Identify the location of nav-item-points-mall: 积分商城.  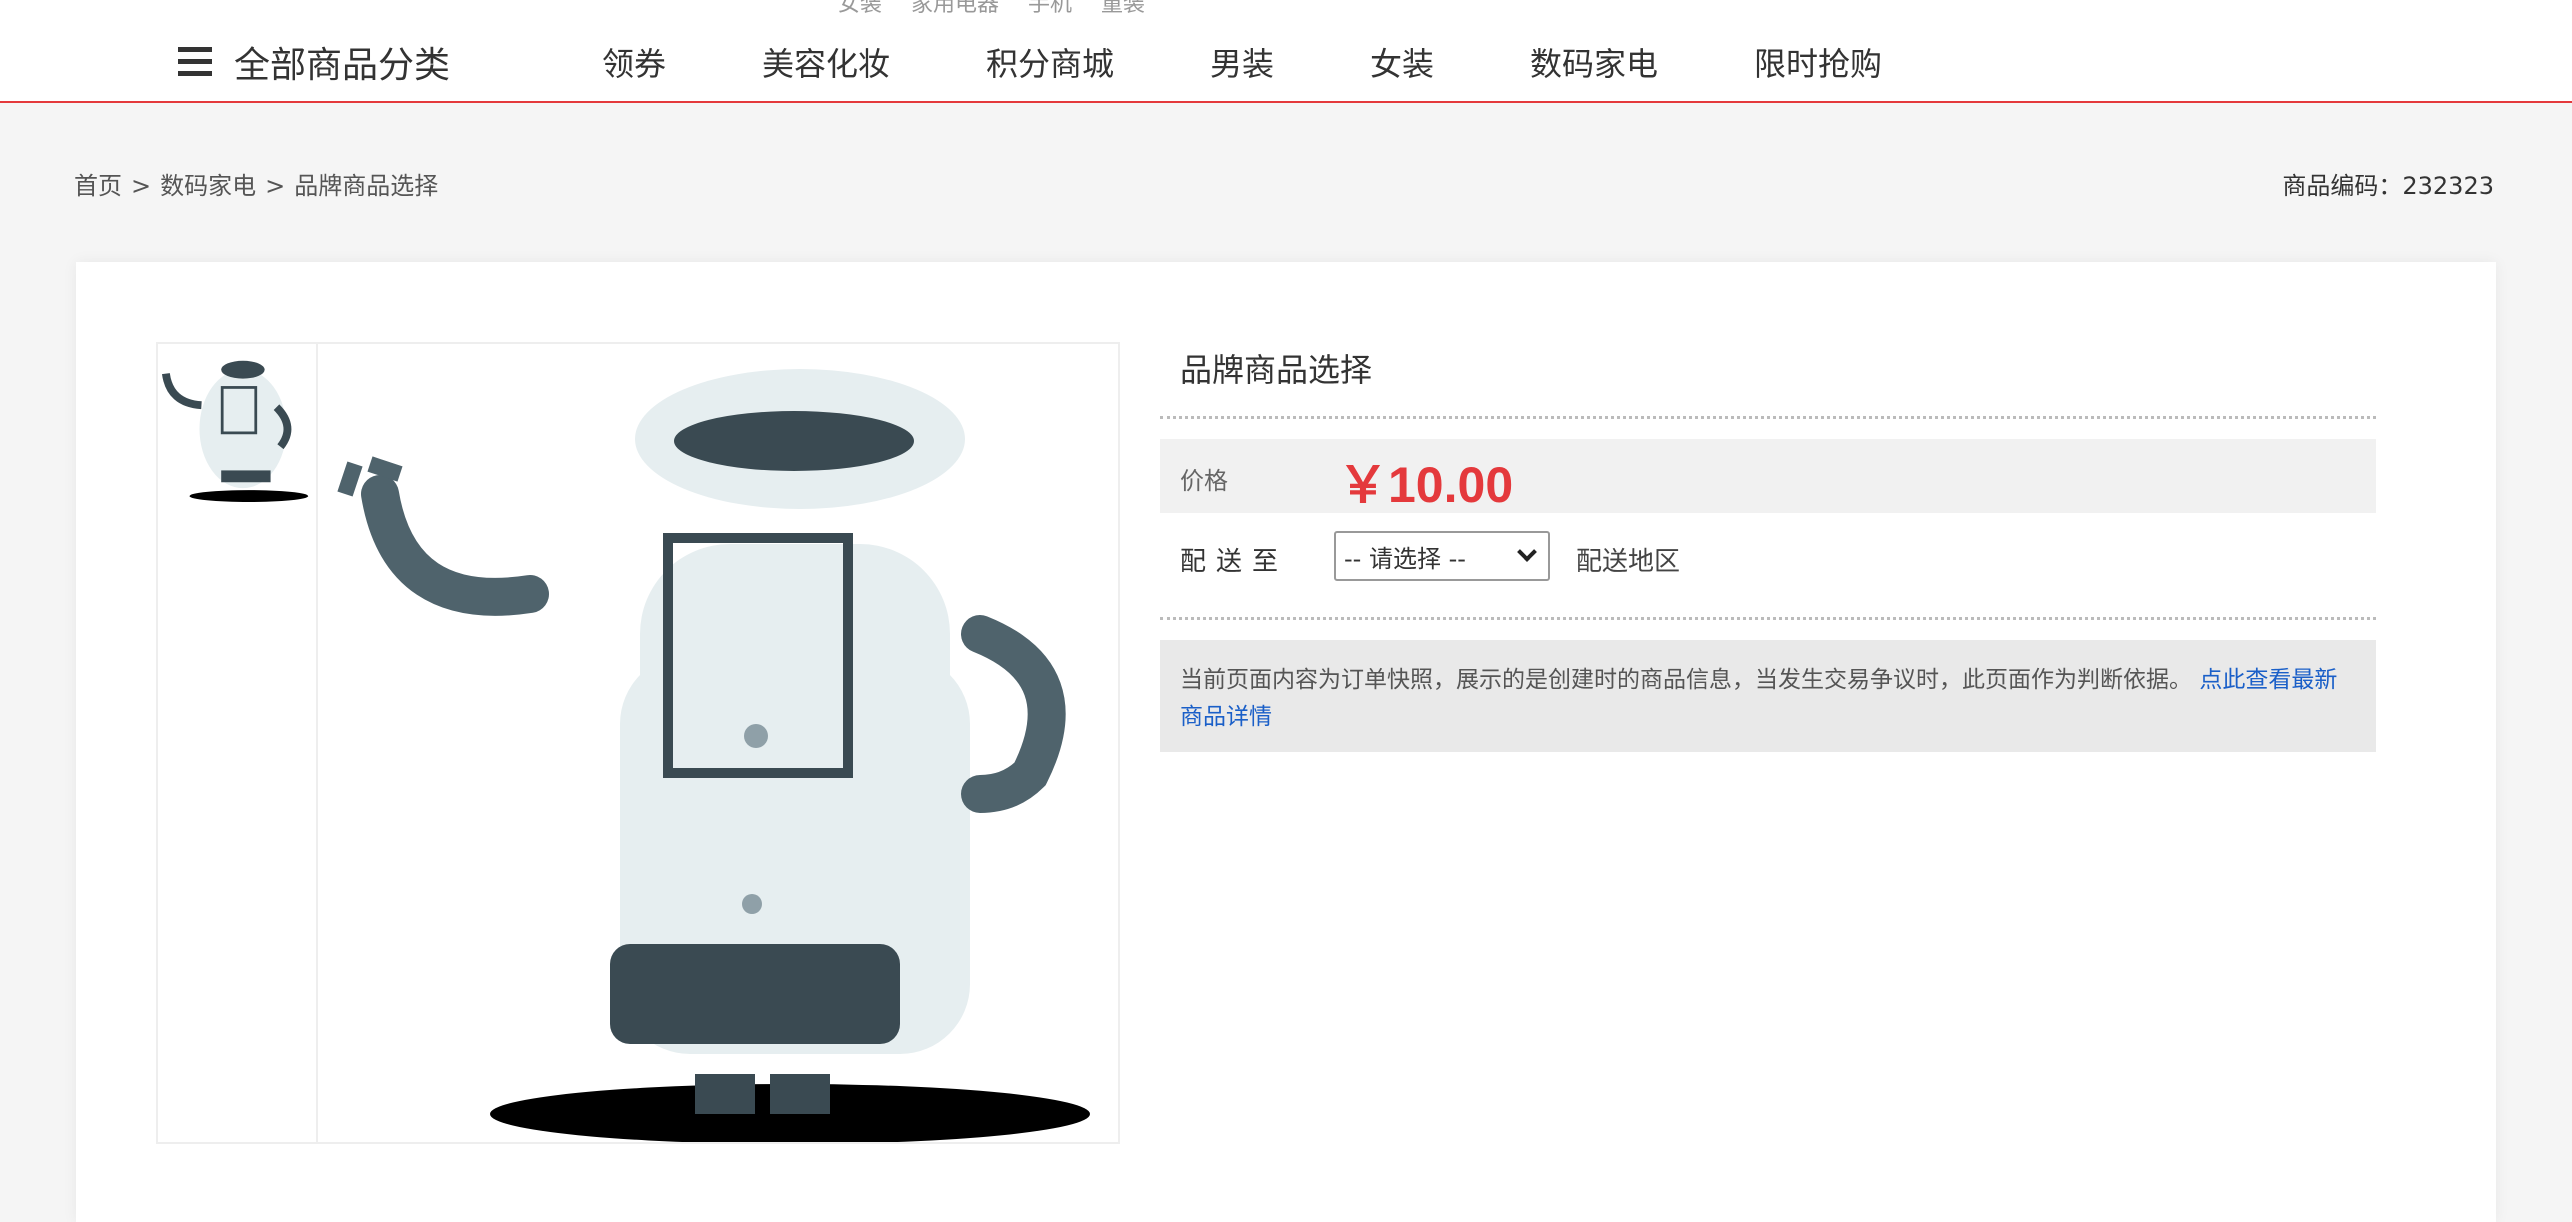
(1050, 62).